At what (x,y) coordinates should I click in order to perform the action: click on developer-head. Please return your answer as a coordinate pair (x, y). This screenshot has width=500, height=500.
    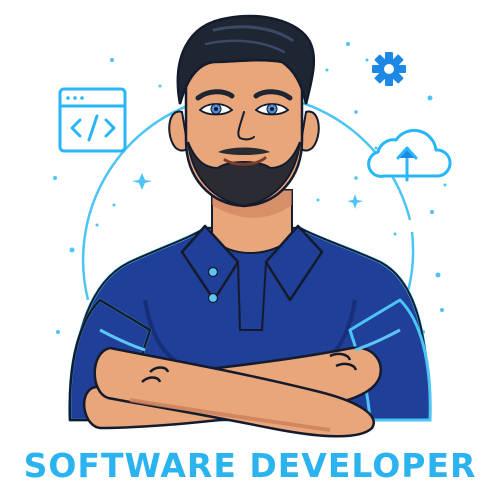
    Looking at the image, I should click on (244, 111).